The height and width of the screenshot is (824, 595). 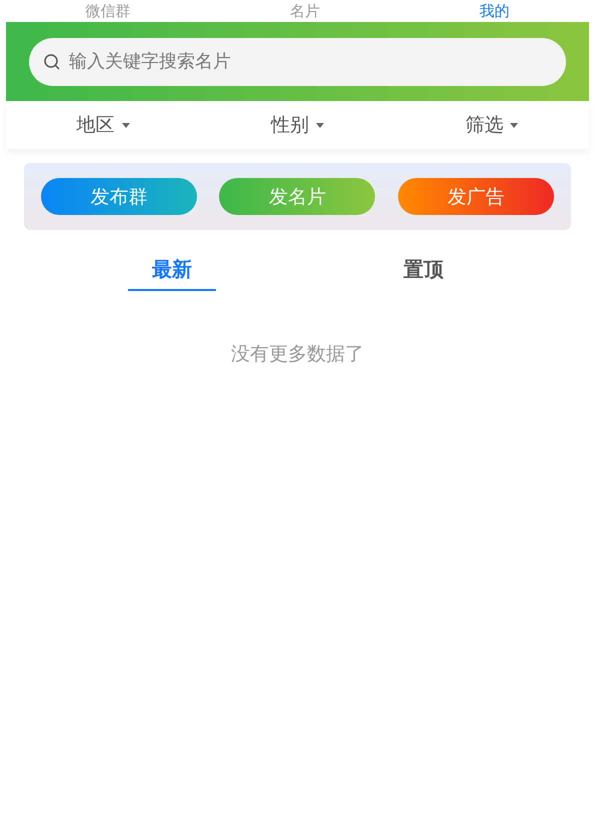 I want to click on nav-tab: 我的, so click(x=494, y=11).